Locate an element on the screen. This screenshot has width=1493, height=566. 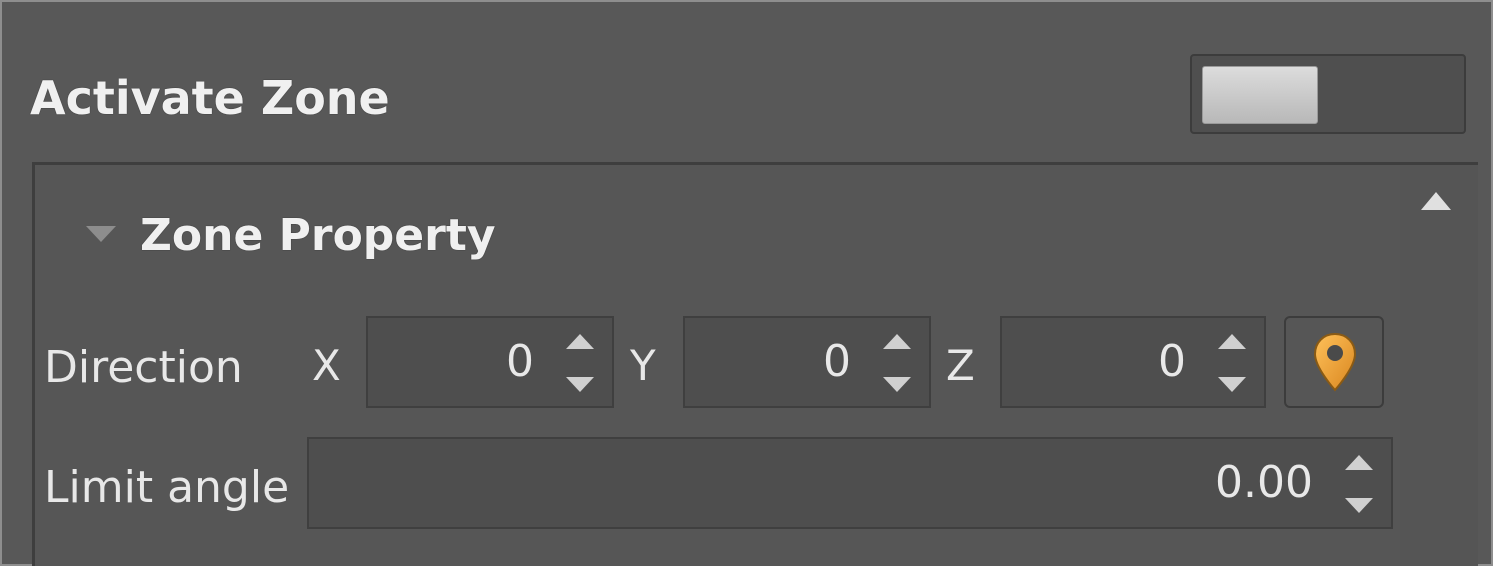
direction-z-spinbox: 0 is located at coordinates (1133, 362).